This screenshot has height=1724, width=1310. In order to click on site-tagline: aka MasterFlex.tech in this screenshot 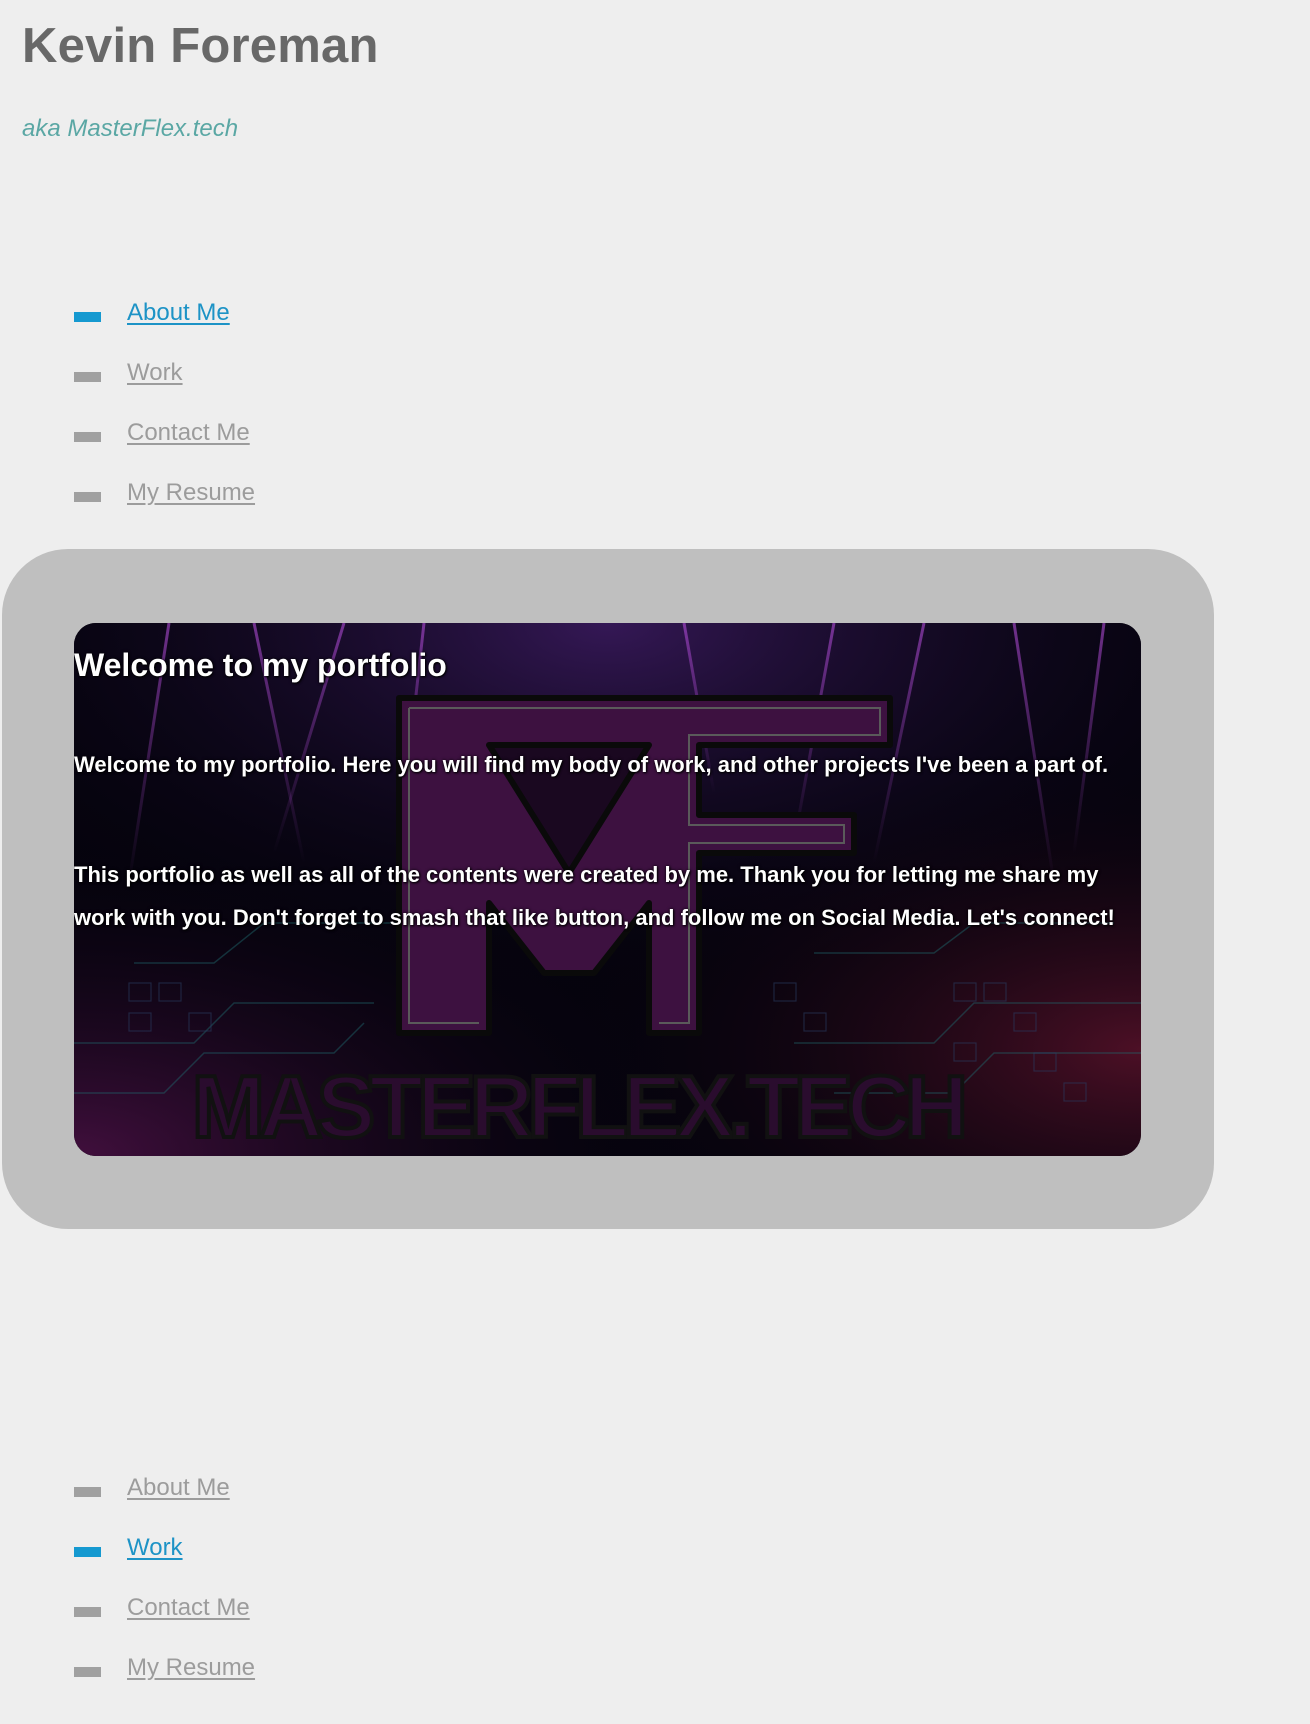, I will do `click(130, 128)`.